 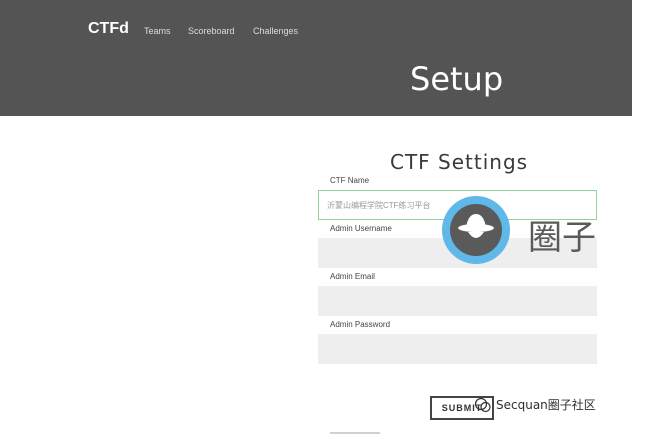 What do you see at coordinates (457, 349) in the screenshot?
I see `admin-password-input` at bounding box center [457, 349].